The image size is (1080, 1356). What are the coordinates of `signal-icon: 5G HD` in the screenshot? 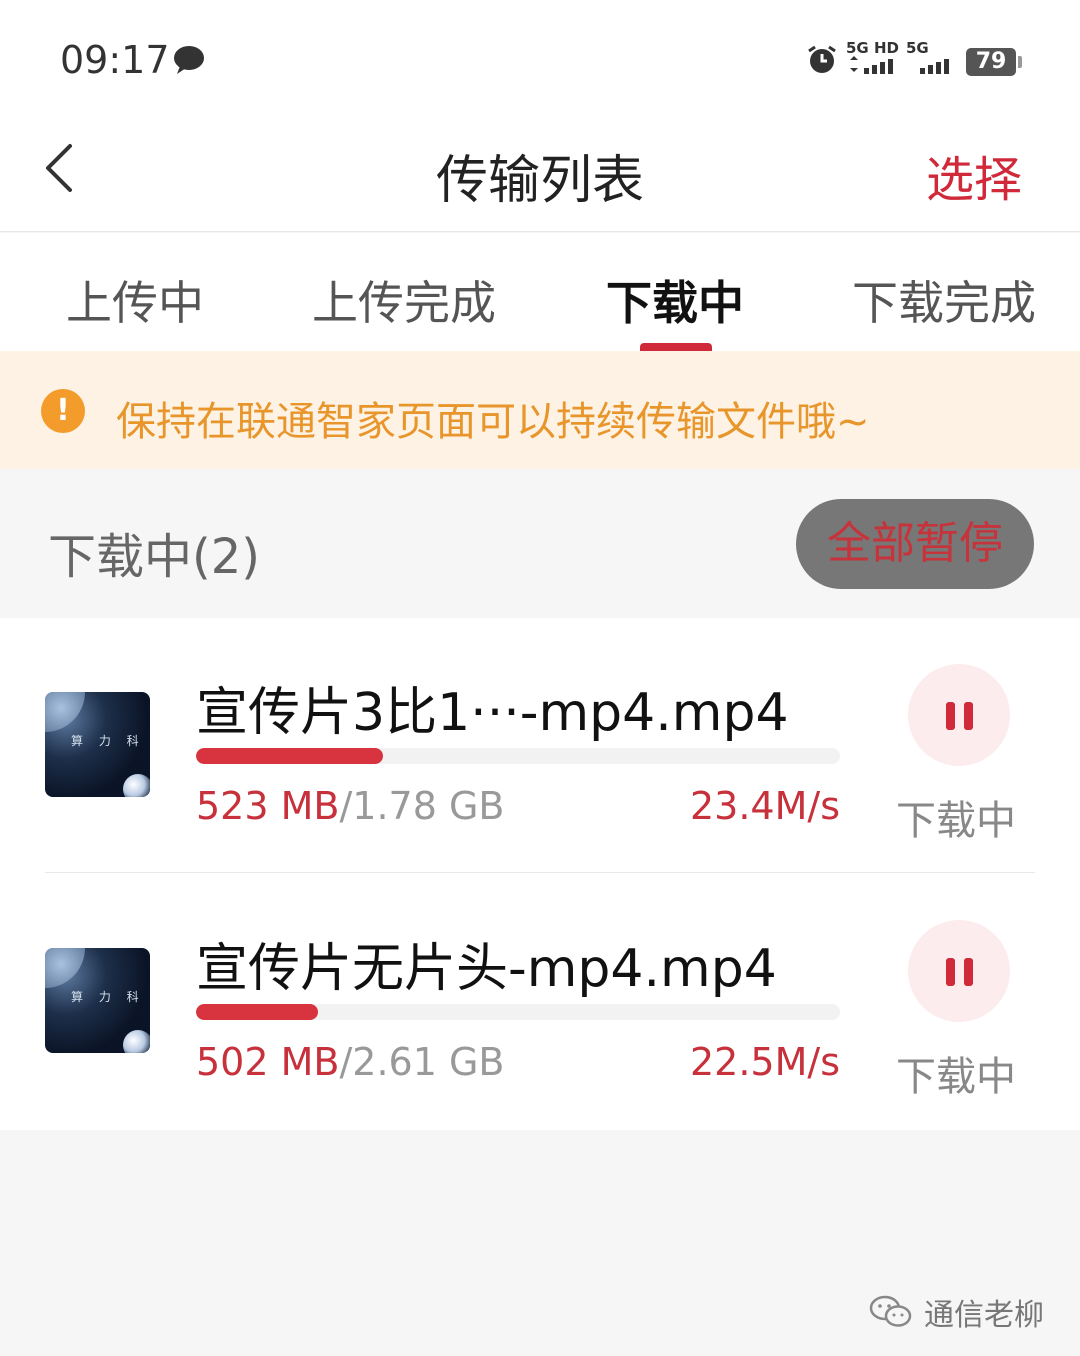 It's located at (872, 60).